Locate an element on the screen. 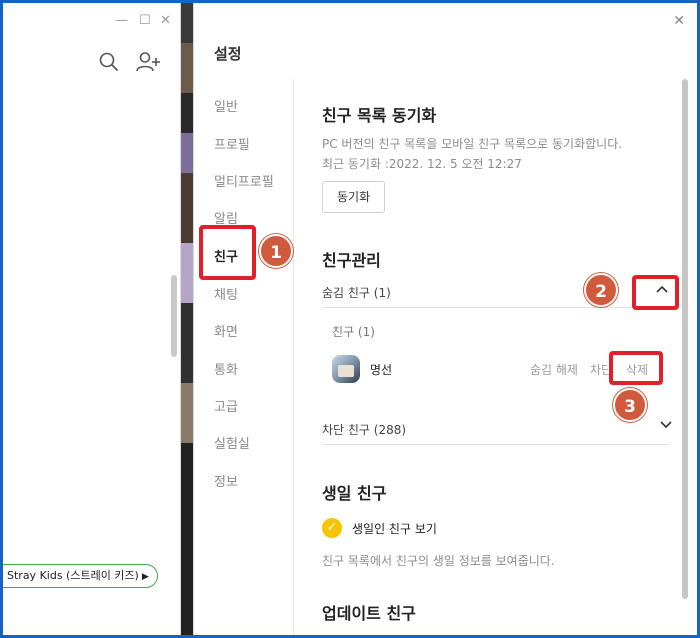 The width and height of the screenshot is (700, 638). birthday-description: 친구 목록에서 친구의 생일 정보를 보여줍니다. is located at coordinates (438, 561).